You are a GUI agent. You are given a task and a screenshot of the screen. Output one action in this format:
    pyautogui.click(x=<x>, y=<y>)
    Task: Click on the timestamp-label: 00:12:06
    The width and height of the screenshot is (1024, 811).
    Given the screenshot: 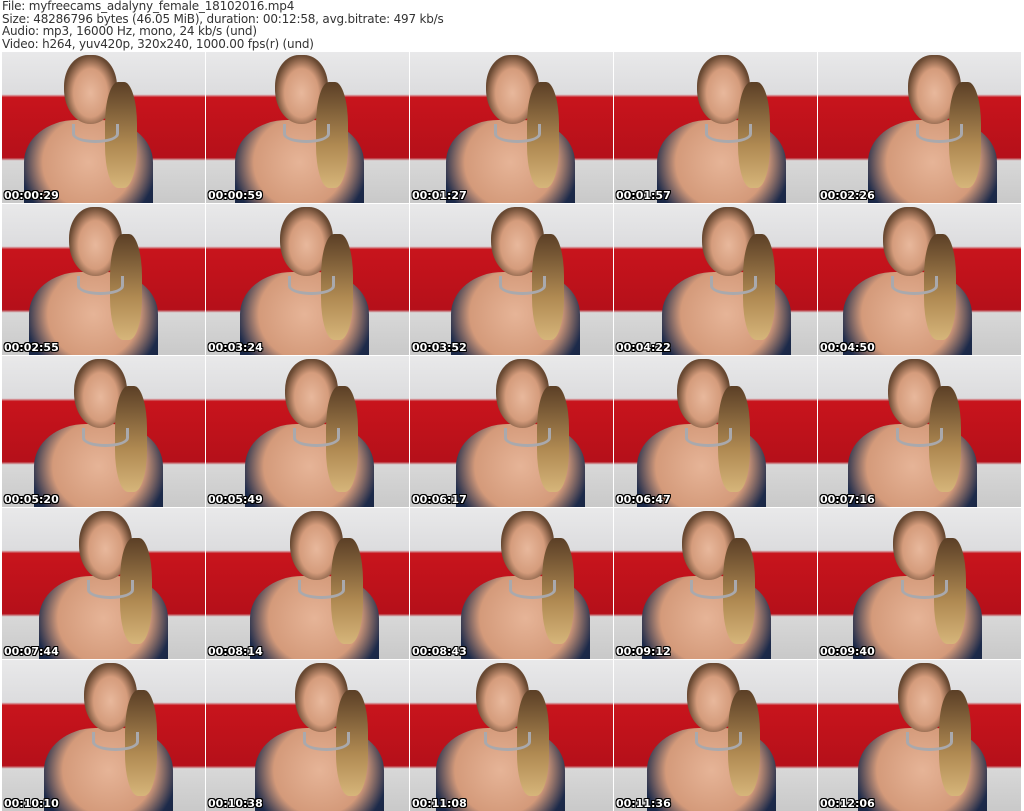 What is the action you would take?
    pyautogui.click(x=847, y=803)
    